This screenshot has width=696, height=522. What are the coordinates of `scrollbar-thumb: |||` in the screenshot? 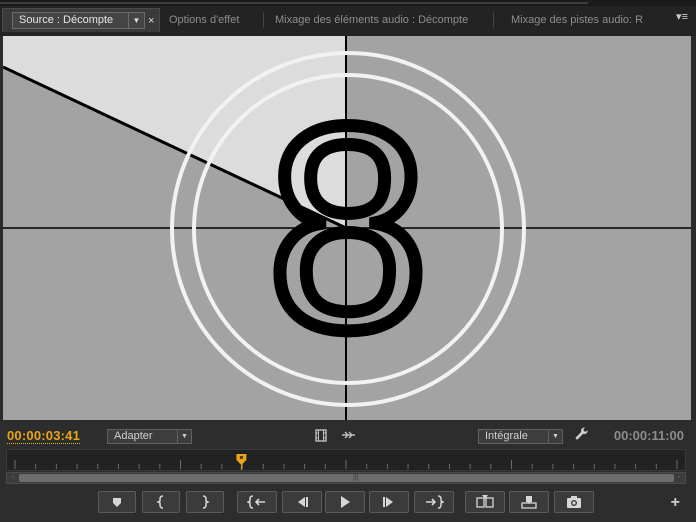 It's located at (346, 478).